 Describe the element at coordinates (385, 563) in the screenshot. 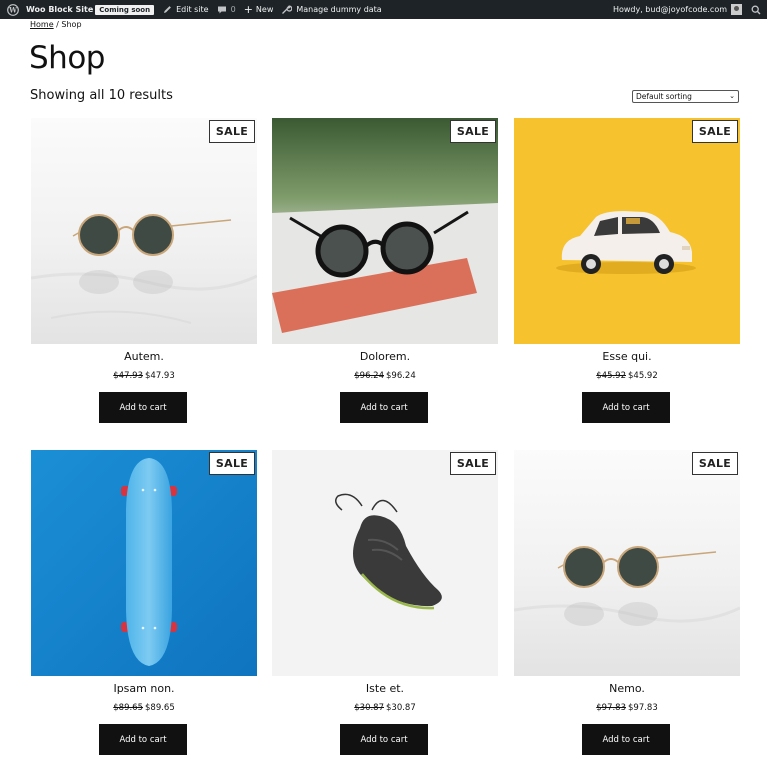

I see `product-image-sneaker: SALE` at that location.